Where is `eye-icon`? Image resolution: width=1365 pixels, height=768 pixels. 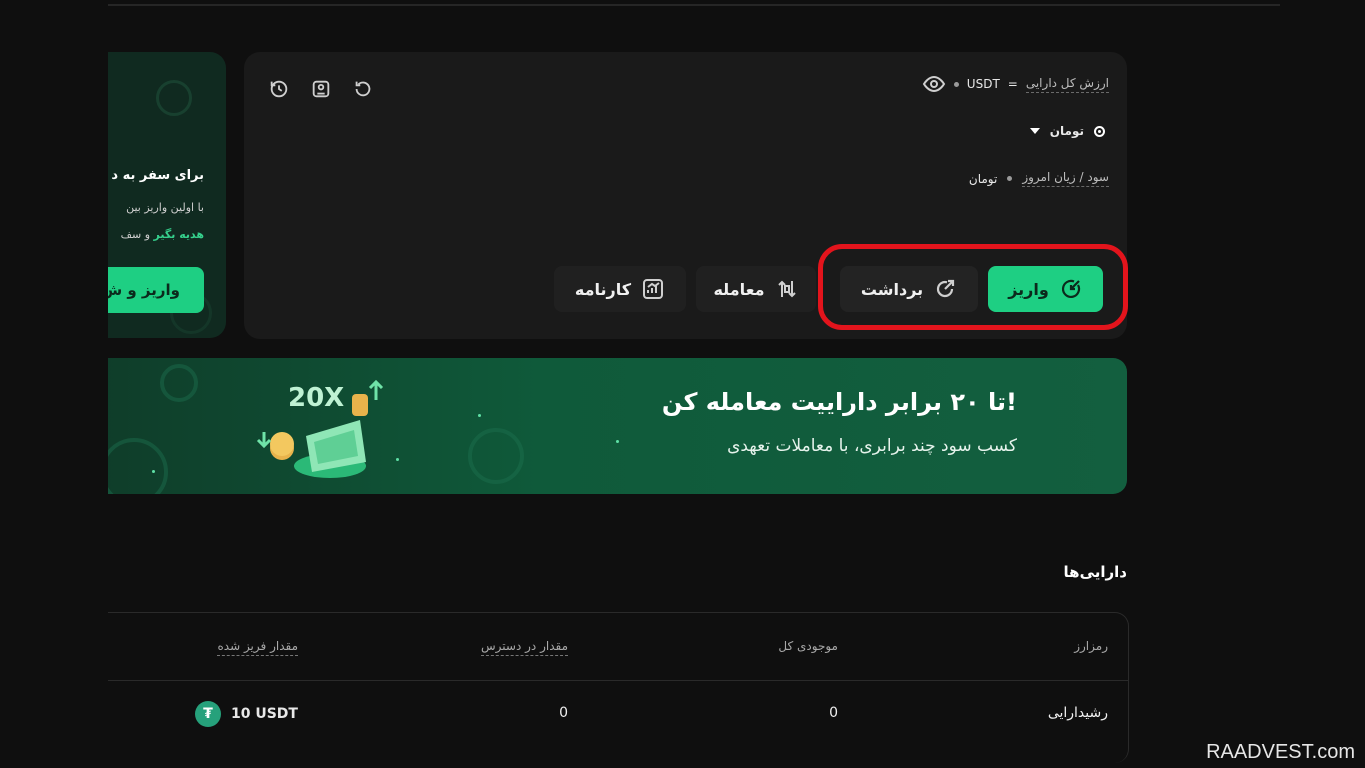 eye-icon is located at coordinates (934, 84).